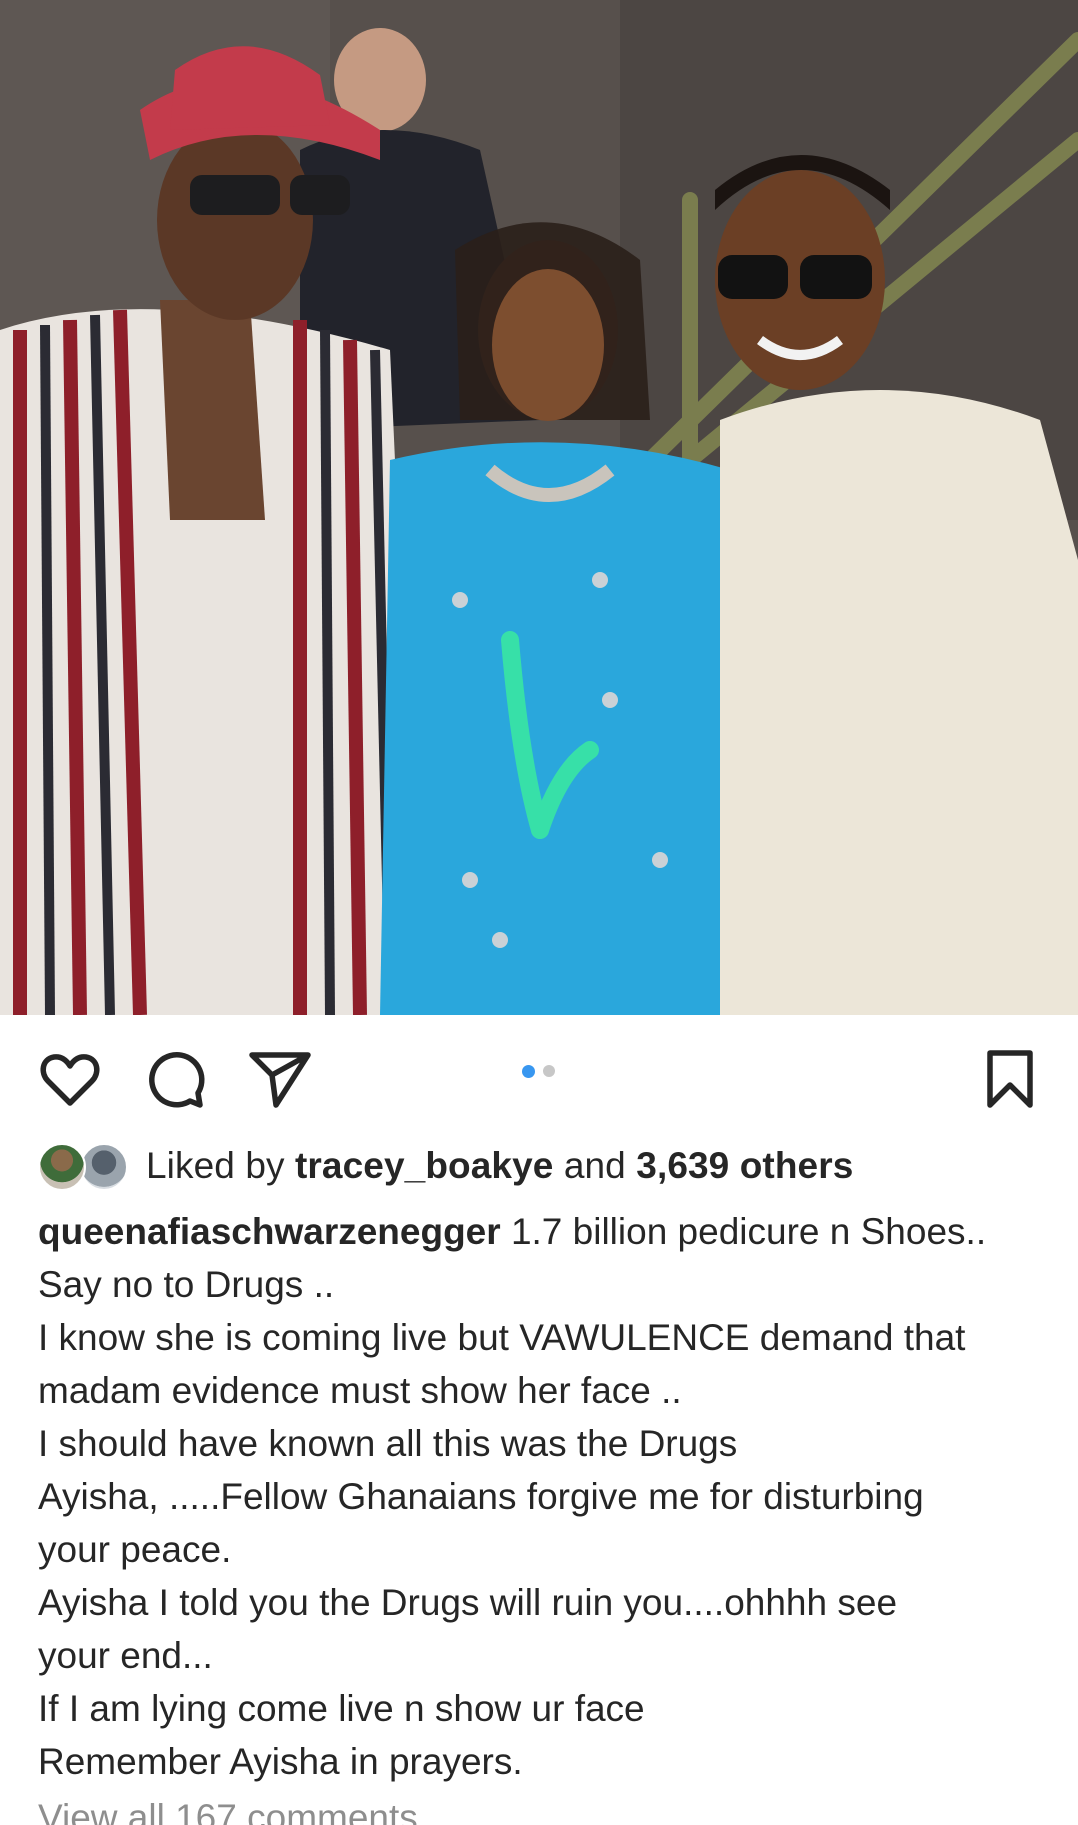 The height and width of the screenshot is (1825, 1078). Describe the element at coordinates (424, 1165) in the screenshot. I see `liked-by-user-link: tracey_boakye` at that location.